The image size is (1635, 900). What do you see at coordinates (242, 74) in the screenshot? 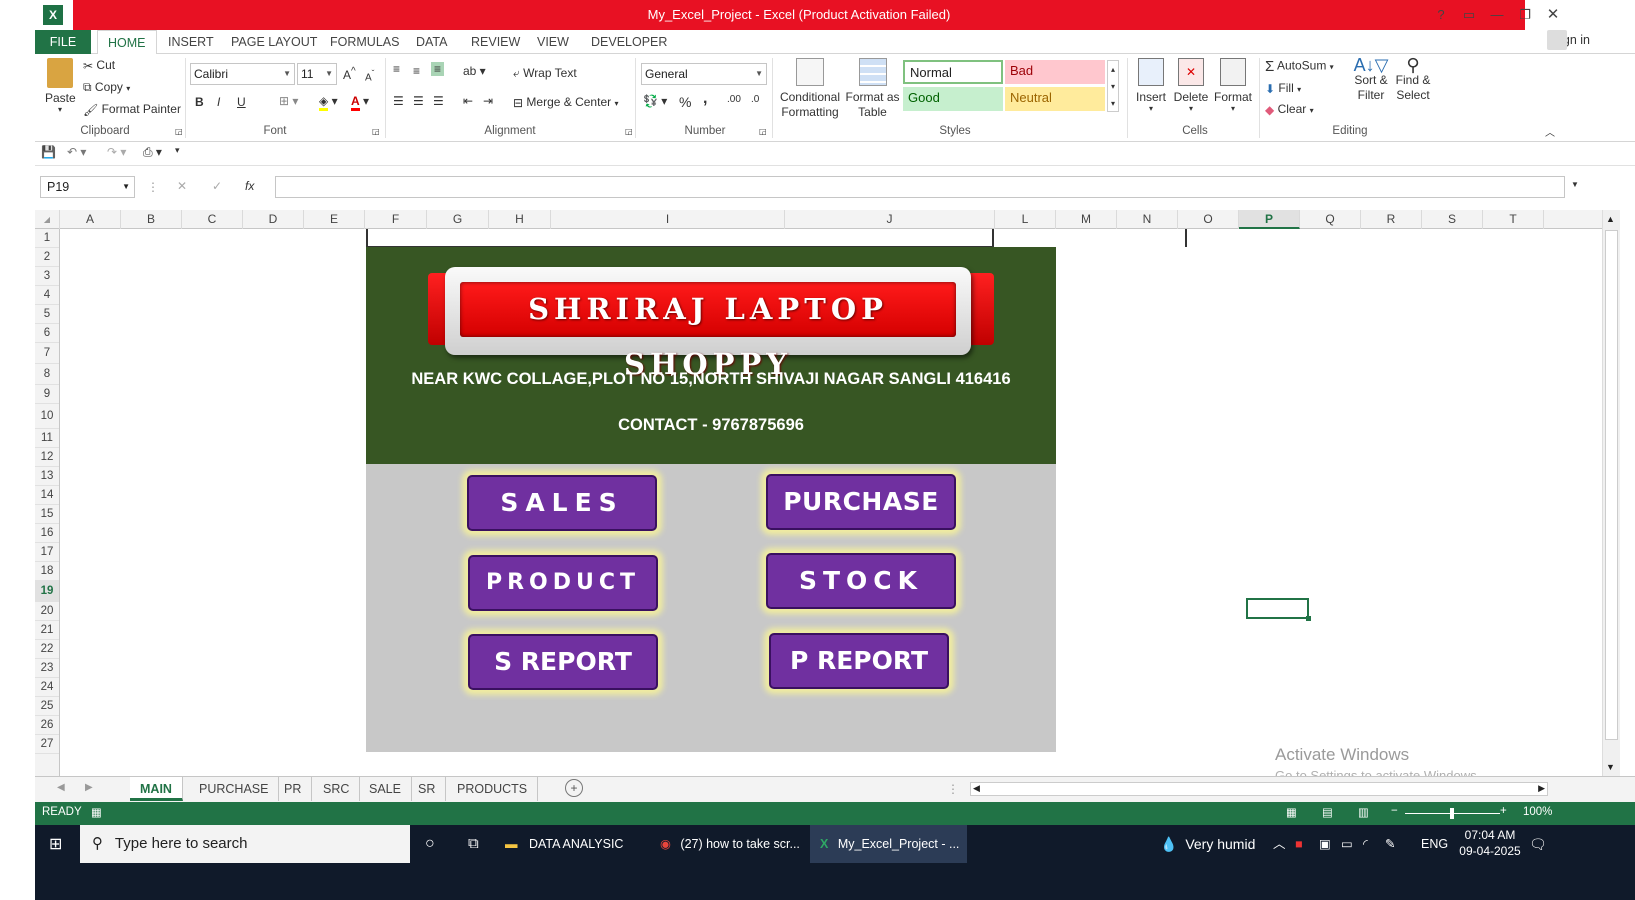
I see `font-name-combo: Calibri ▼` at bounding box center [242, 74].